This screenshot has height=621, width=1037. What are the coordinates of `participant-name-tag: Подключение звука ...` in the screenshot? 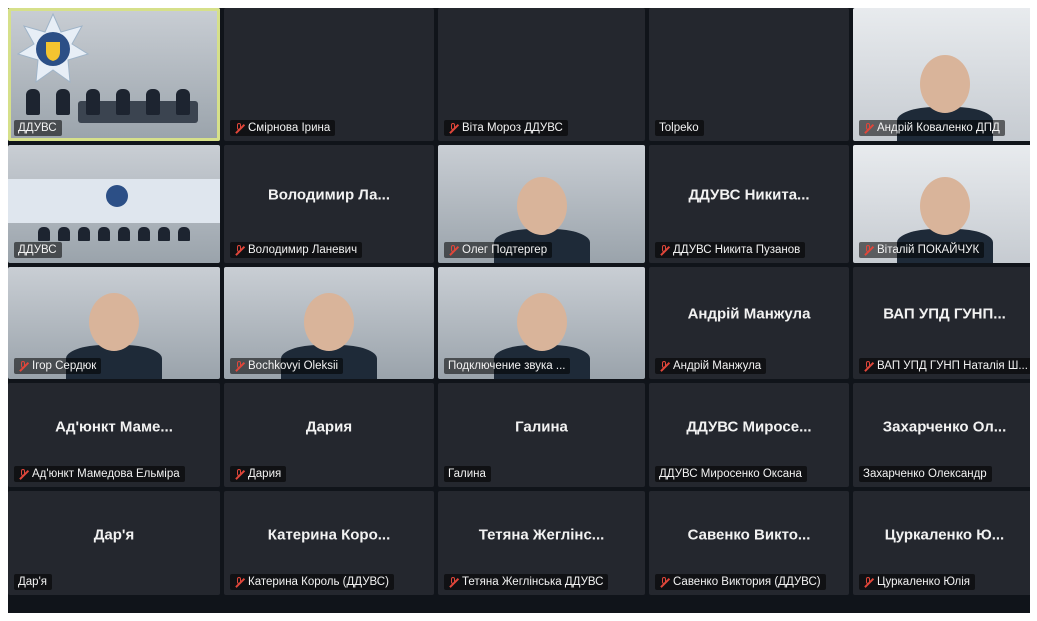 It's located at (507, 366).